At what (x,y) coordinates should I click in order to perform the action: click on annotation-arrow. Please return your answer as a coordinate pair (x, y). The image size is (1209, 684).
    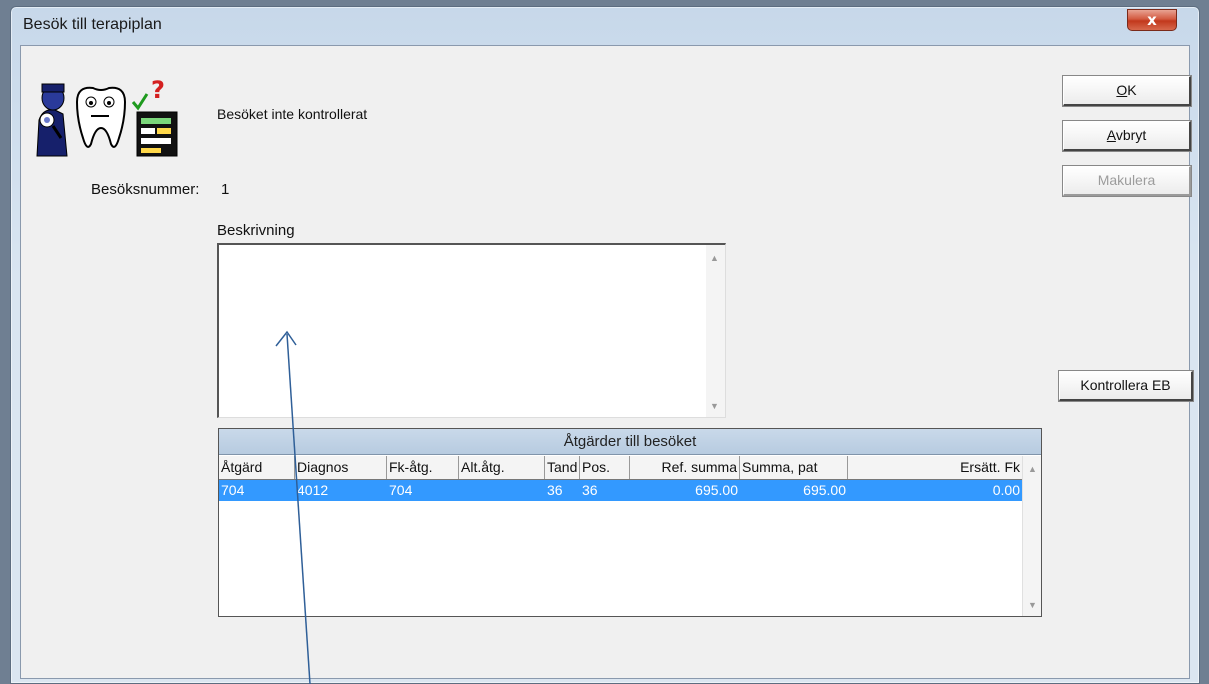
    Looking at the image, I should click on (293, 507).